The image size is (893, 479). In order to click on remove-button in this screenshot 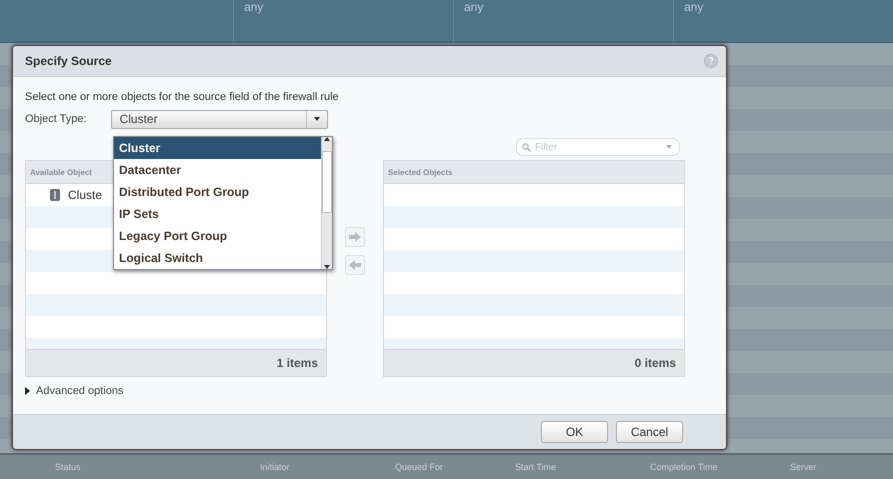, I will do `click(355, 264)`.